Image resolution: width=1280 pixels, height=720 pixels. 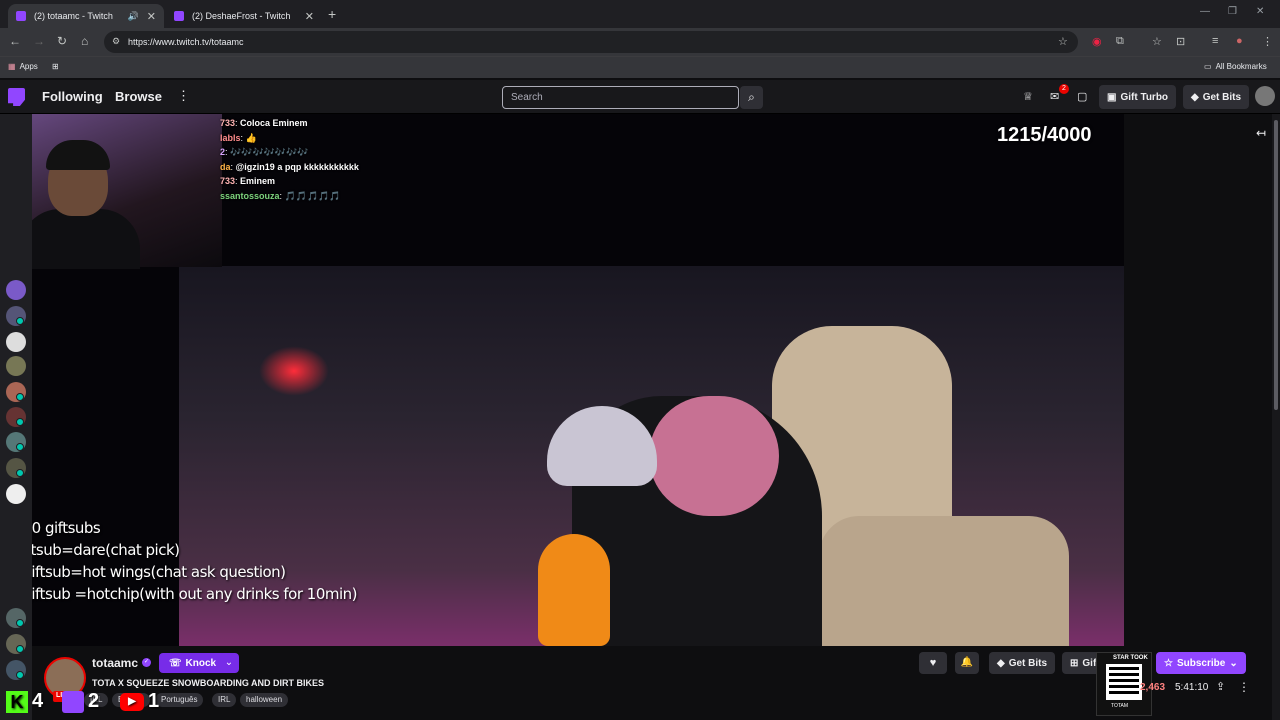 What do you see at coordinates (1180, 41) in the screenshot?
I see `collections-icon: ⊡` at bounding box center [1180, 41].